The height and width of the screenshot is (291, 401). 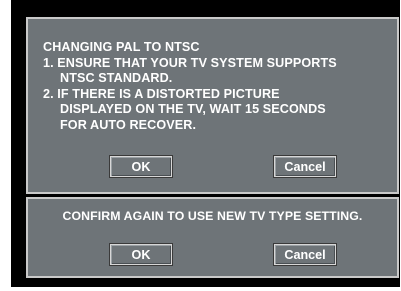 What do you see at coordinates (121, 47) in the screenshot?
I see `dialog-title: CHANGING PAL TO NTSC` at bounding box center [121, 47].